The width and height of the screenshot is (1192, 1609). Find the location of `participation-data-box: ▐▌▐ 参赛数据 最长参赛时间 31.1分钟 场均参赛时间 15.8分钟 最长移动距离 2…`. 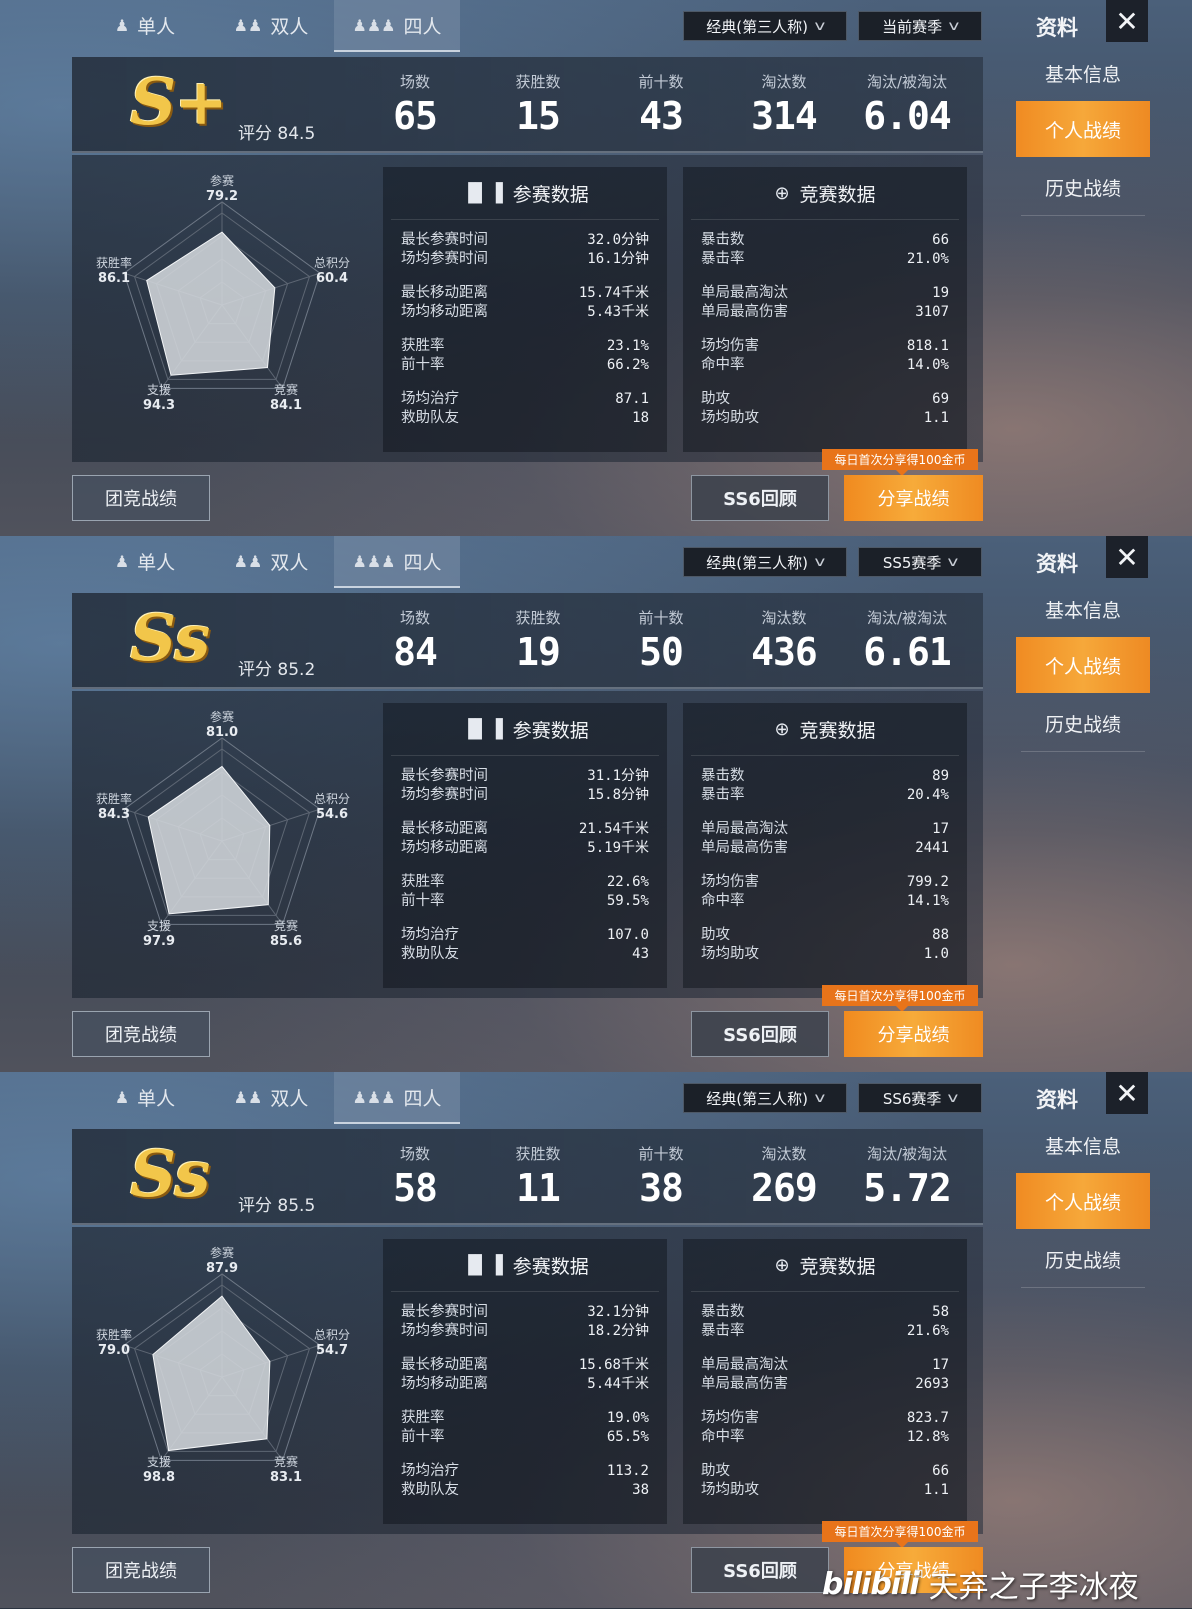

participation-data-box: ▐▌▐ 参赛数据 最长参赛时间 31.1分钟 场均参赛时间 15.8分钟 最长移动距离 2… is located at coordinates (525, 845).